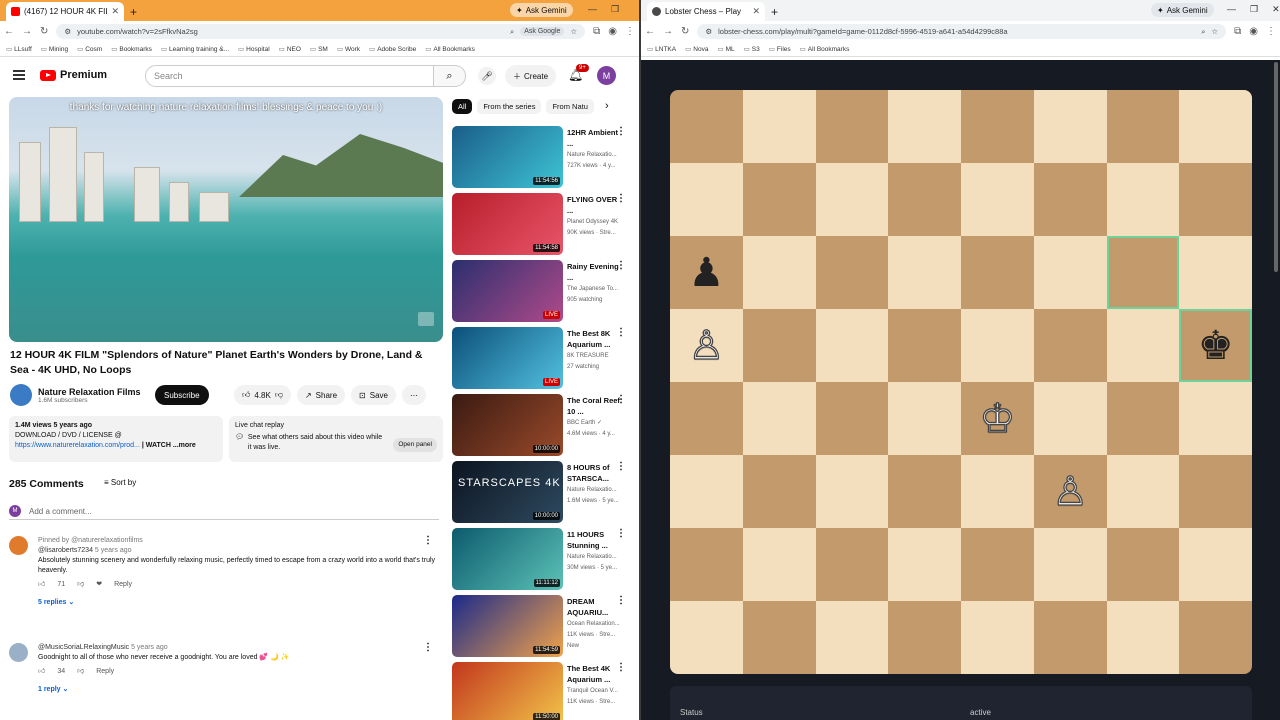 The height and width of the screenshot is (720, 1280). I want to click on square-g6, so click(1143, 272).